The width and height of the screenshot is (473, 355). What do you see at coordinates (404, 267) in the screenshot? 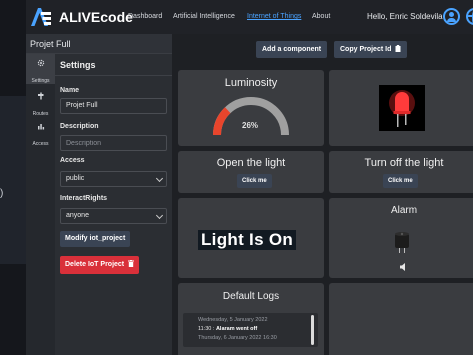
I see `speaker-icon` at bounding box center [404, 267].